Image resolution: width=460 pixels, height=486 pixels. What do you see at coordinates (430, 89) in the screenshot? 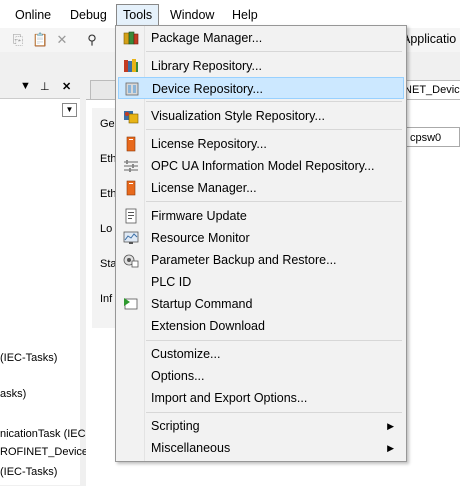
I see `editor-tab-device: INET_Devic` at bounding box center [430, 89].